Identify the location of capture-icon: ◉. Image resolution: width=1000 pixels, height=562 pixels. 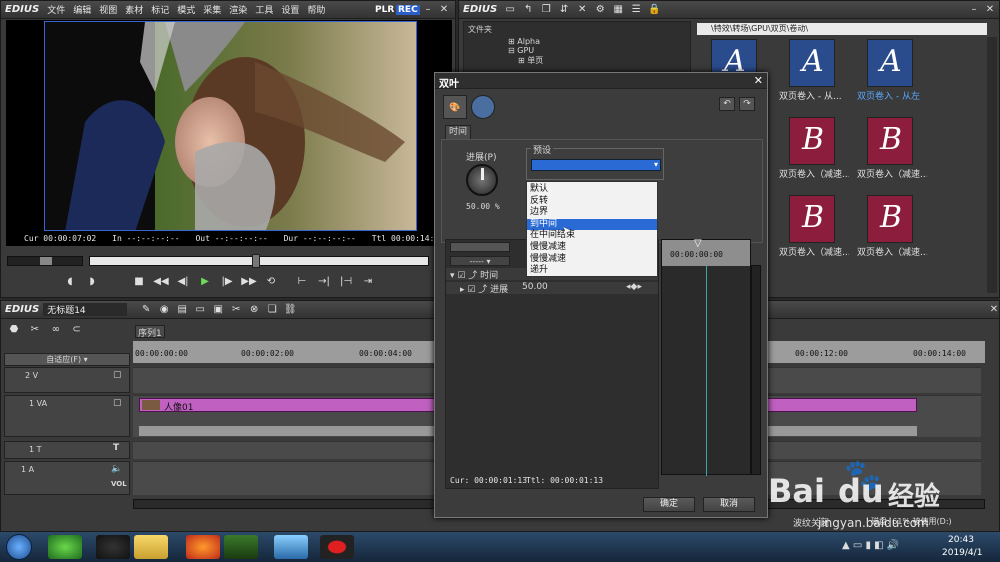
(164, 310).